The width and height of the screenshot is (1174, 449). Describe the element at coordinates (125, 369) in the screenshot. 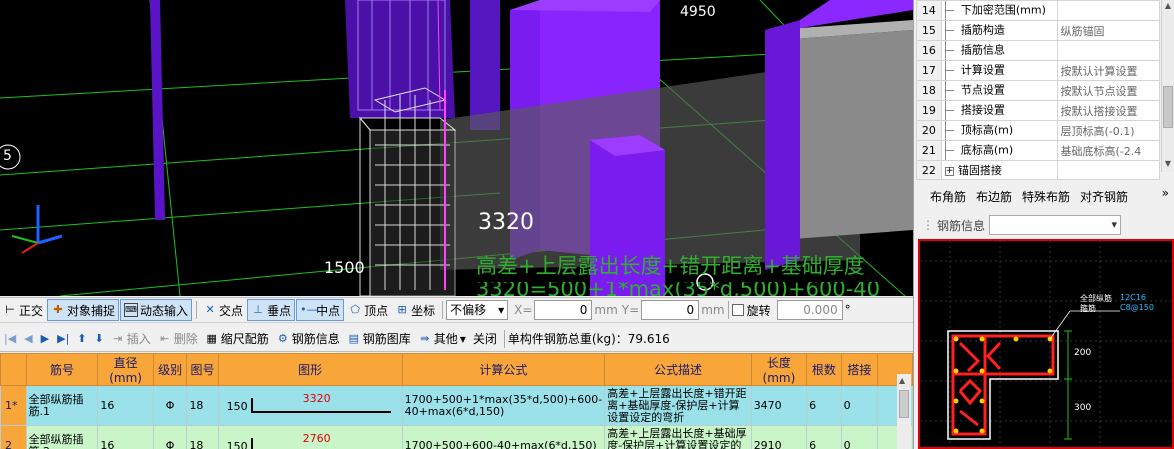

I see `col-header-diameter: 直径(mm)` at that location.